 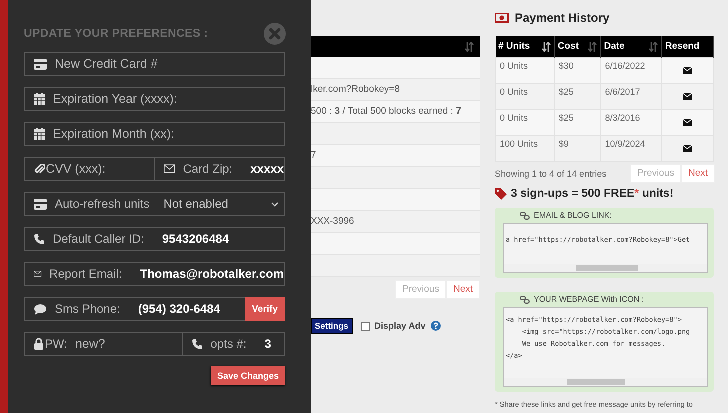 I want to click on input-field: Report Email: Thomas@robotalker.com, so click(x=154, y=274).